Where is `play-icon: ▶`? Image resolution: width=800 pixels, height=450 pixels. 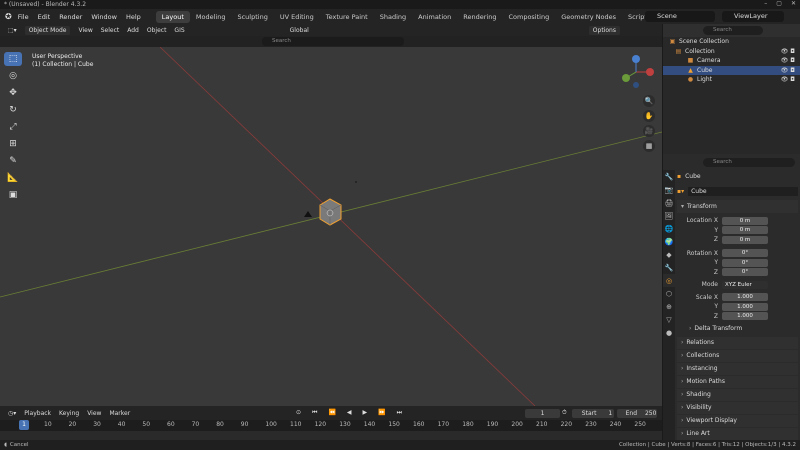
play-icon: ▶ is located at coordinates (365, 413).